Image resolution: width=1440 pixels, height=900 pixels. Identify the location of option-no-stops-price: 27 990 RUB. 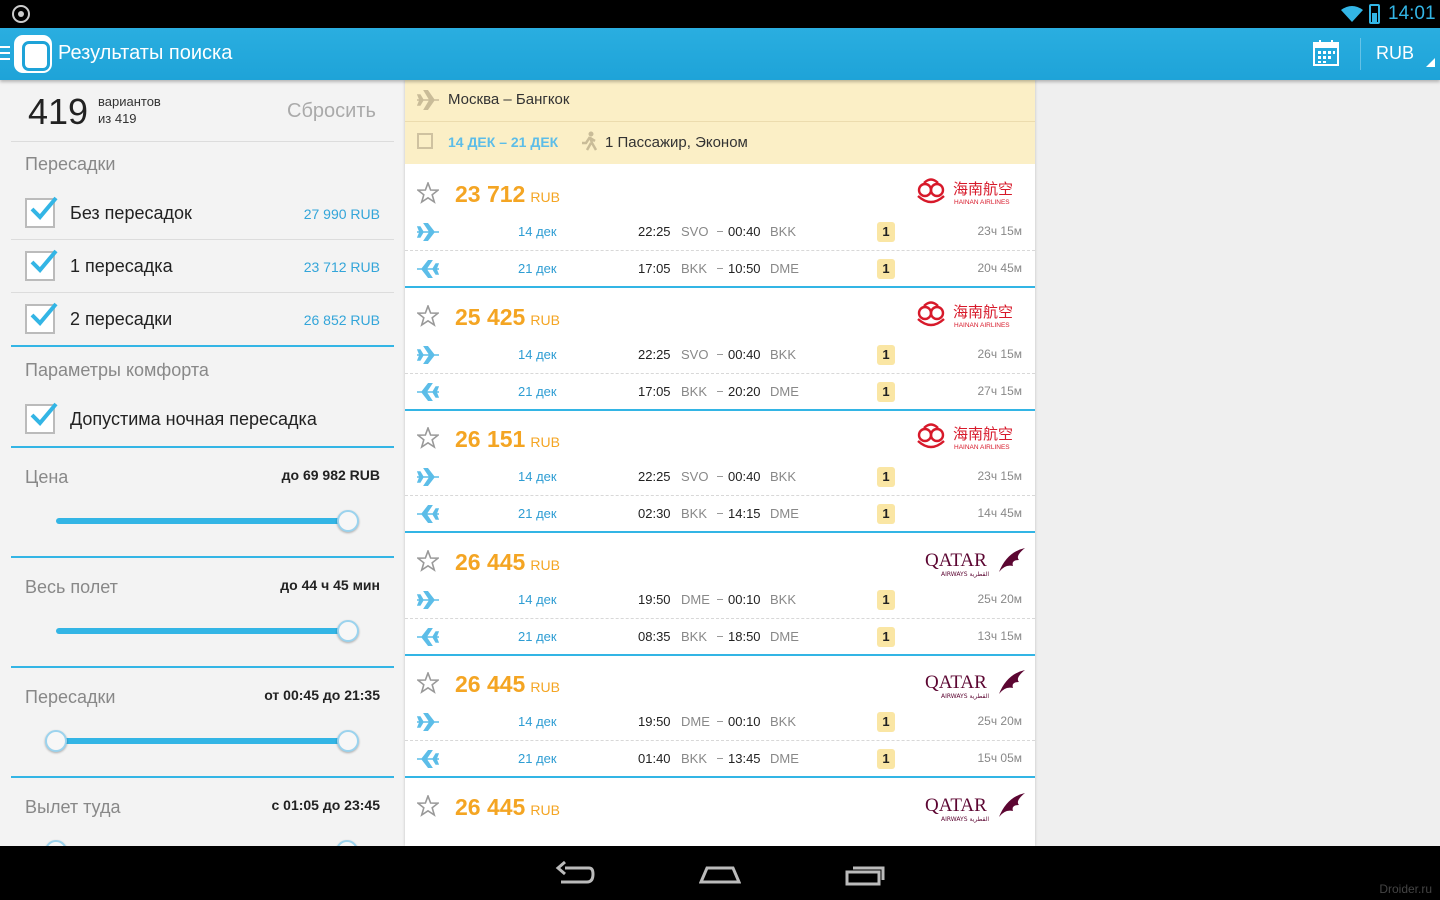
(341, 214).